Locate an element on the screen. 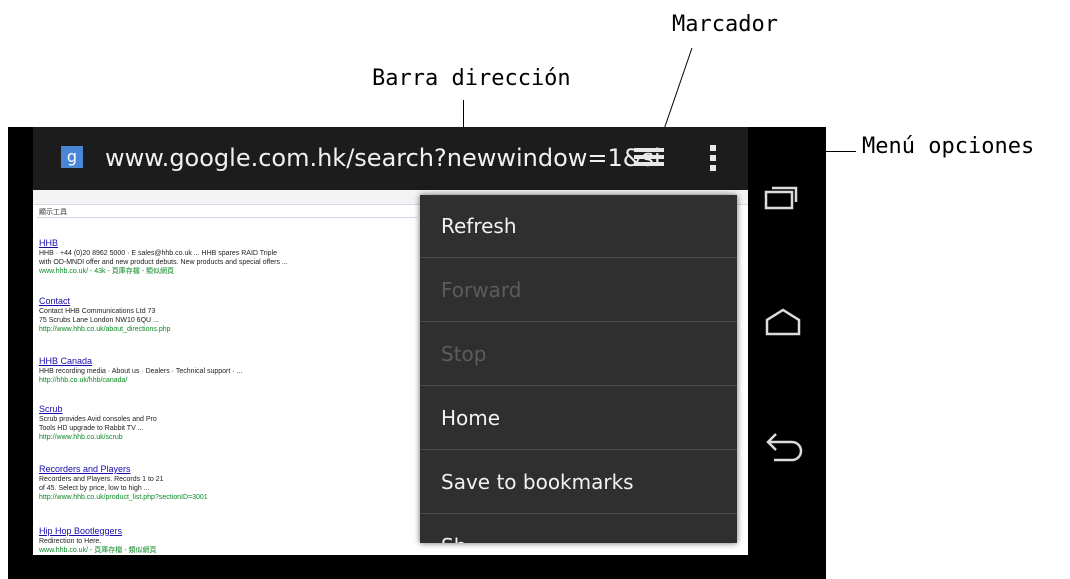  back-icon is located at coordinates (783, 448).